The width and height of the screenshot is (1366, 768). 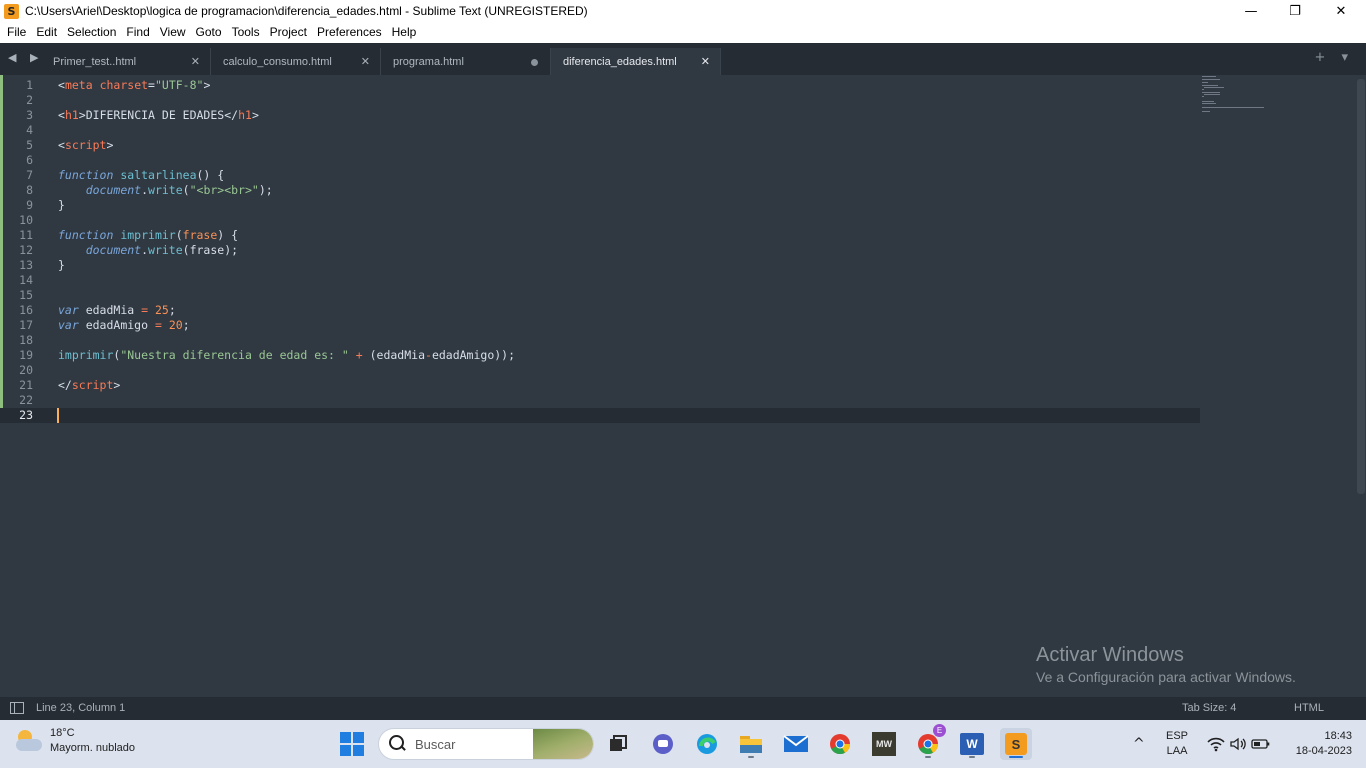 I want to click on code-line: 22, so click(x=600, y=400).